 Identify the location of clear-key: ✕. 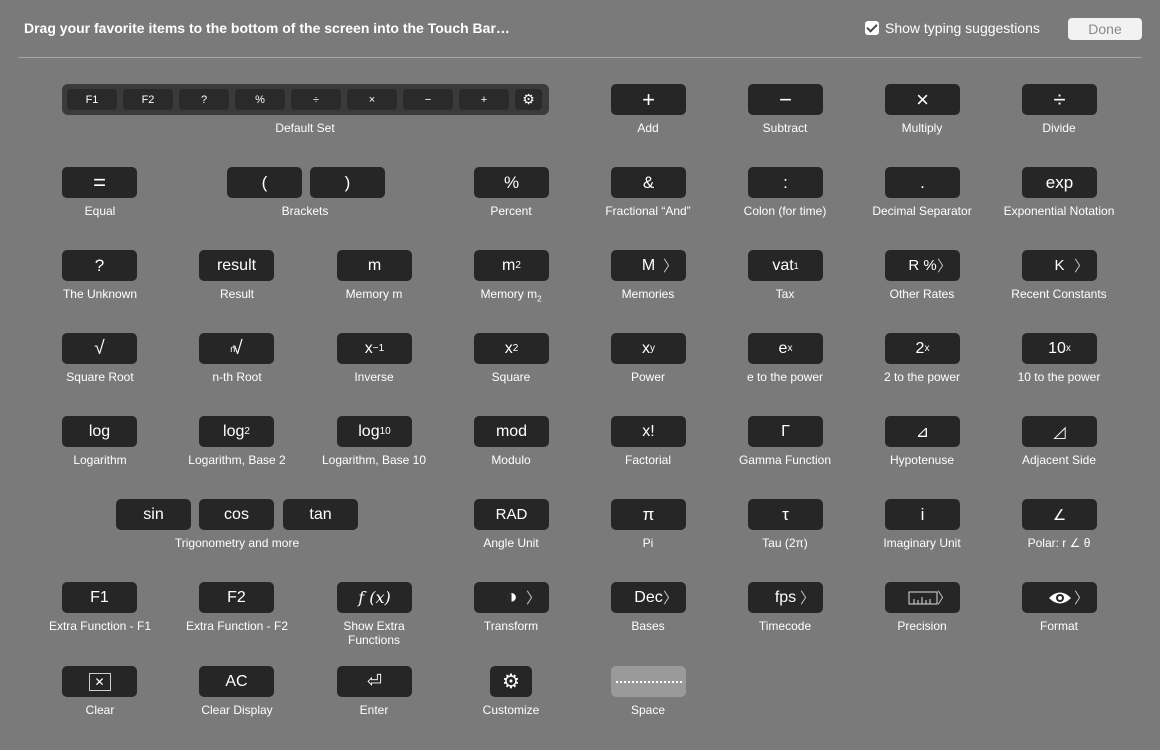
(99, 681).